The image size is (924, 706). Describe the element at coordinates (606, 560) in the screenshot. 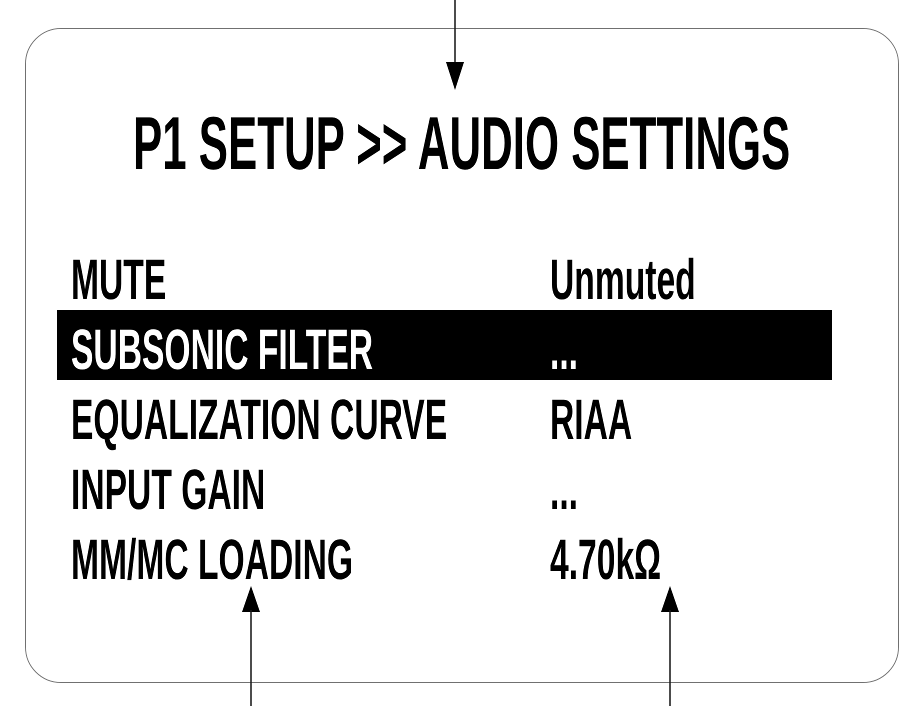

I see `menu-item-value: 4.70kΩ` at that location.